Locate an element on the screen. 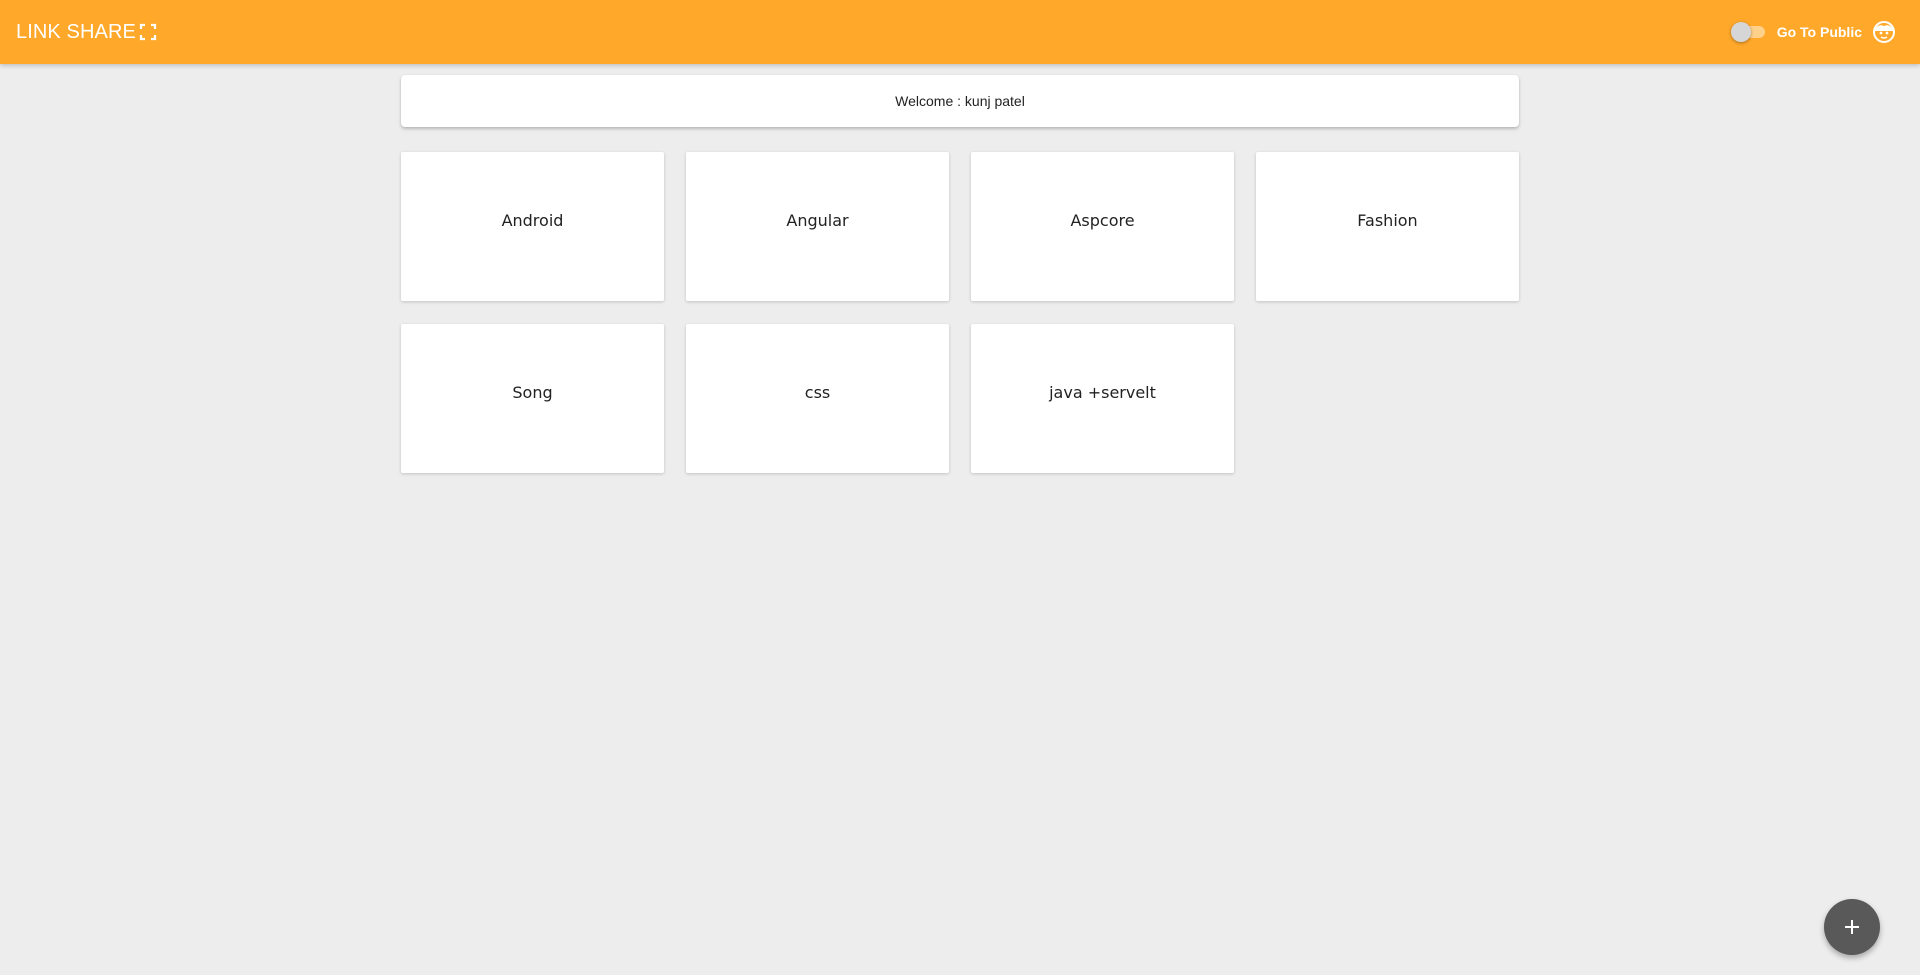 This screenshot has width=1920, height=975. category-label: Angular is located at coordinates (817, 220).